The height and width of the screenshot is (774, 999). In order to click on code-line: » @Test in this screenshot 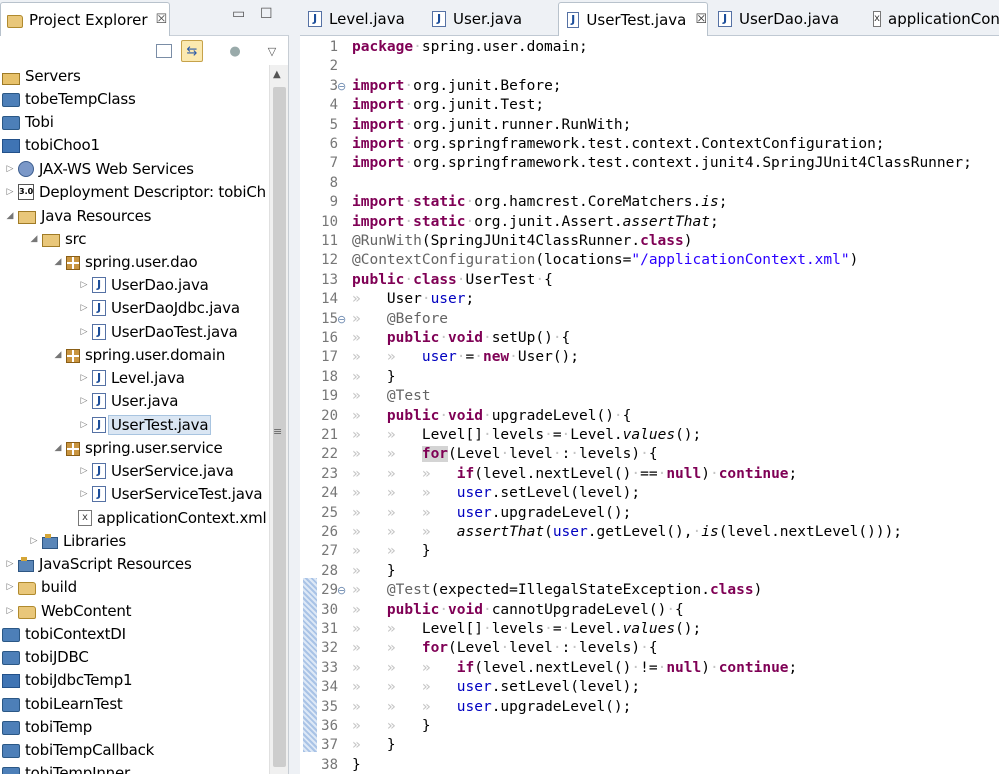, I will do `click(391, 396)`.